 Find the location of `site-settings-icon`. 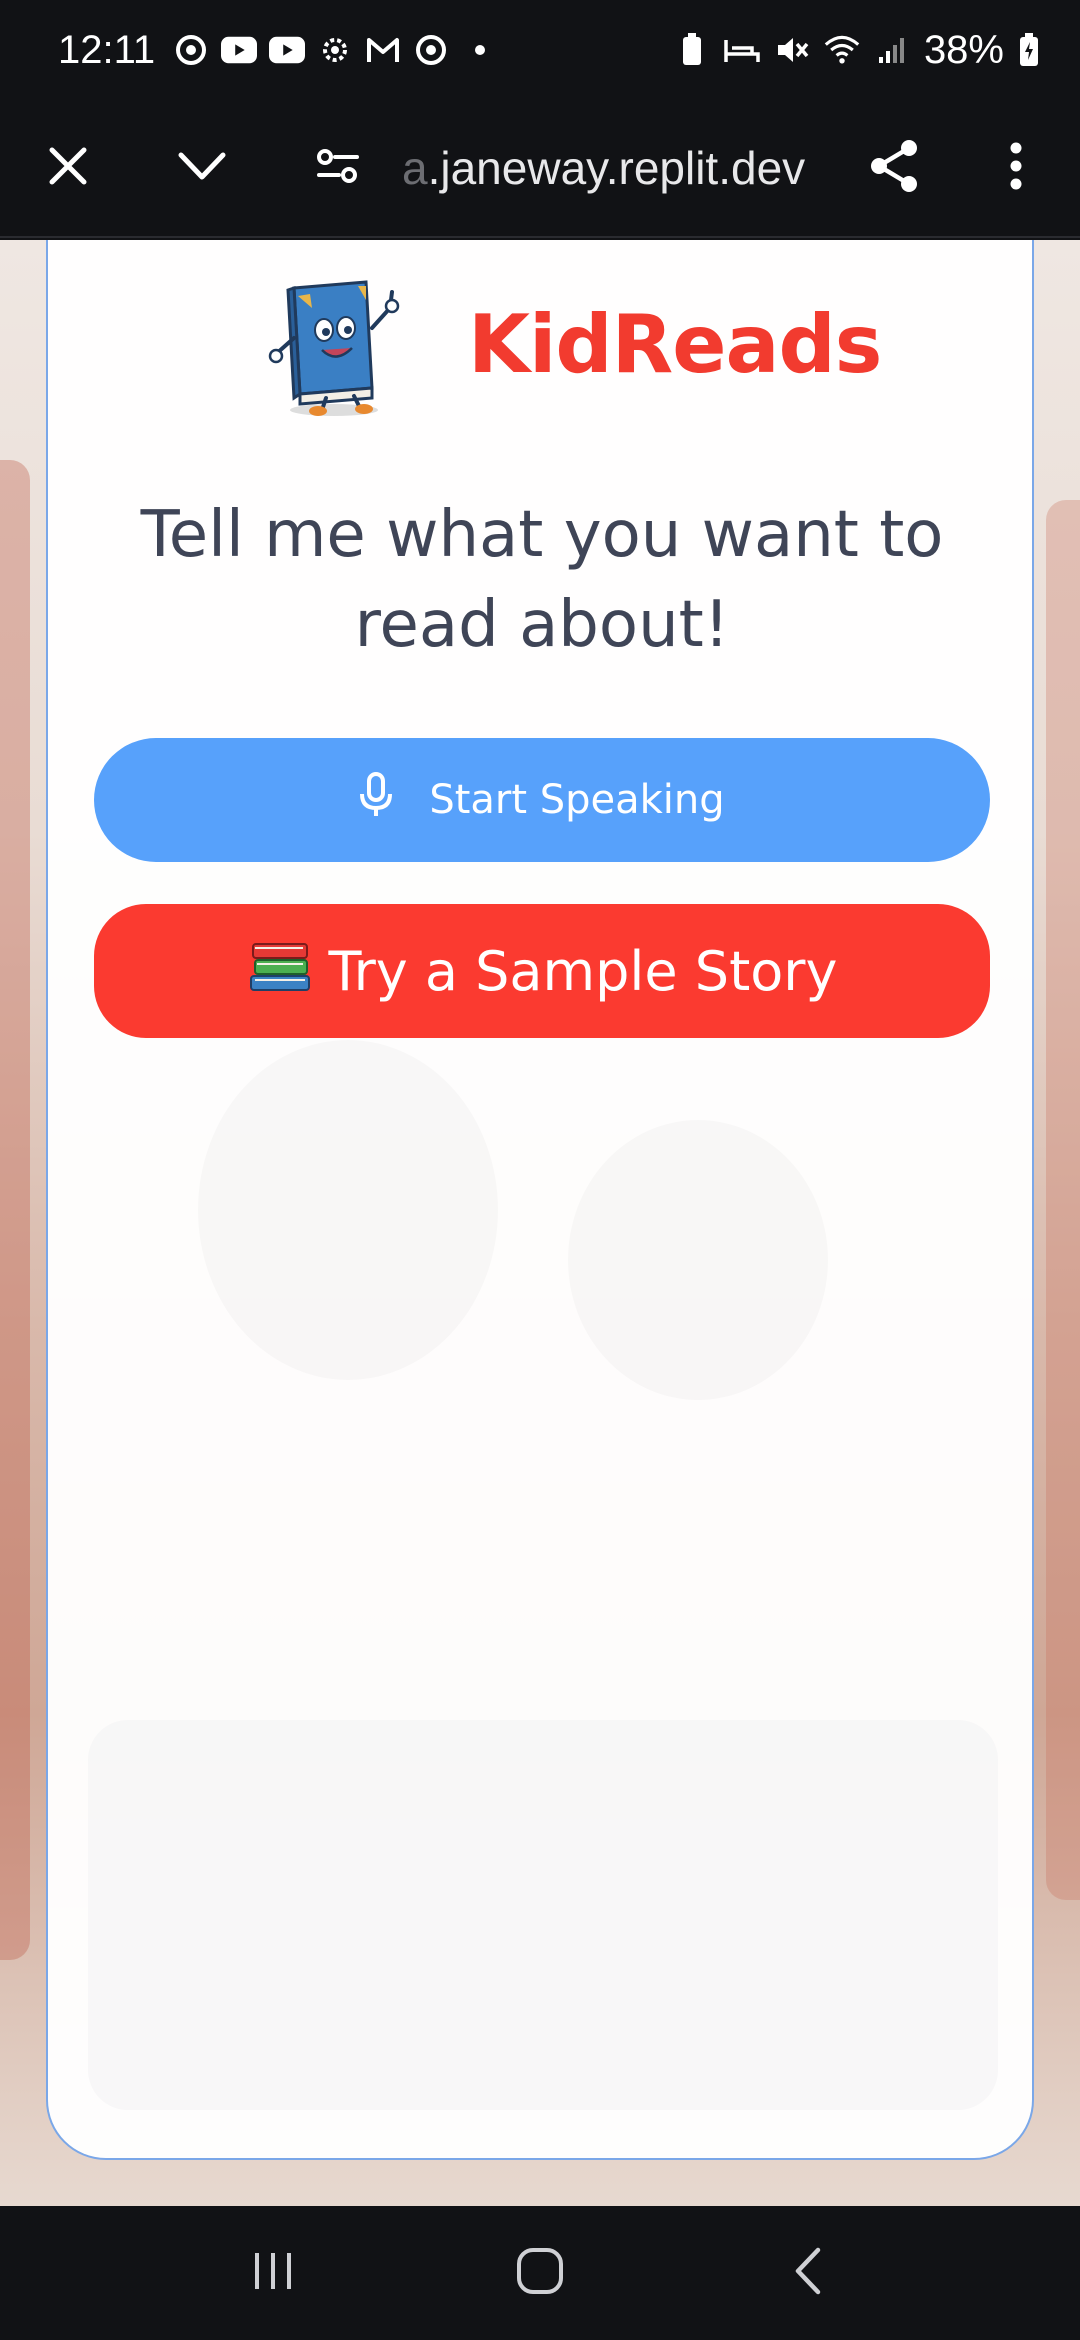

site-settings-icon is located at coordinates (338, 168).